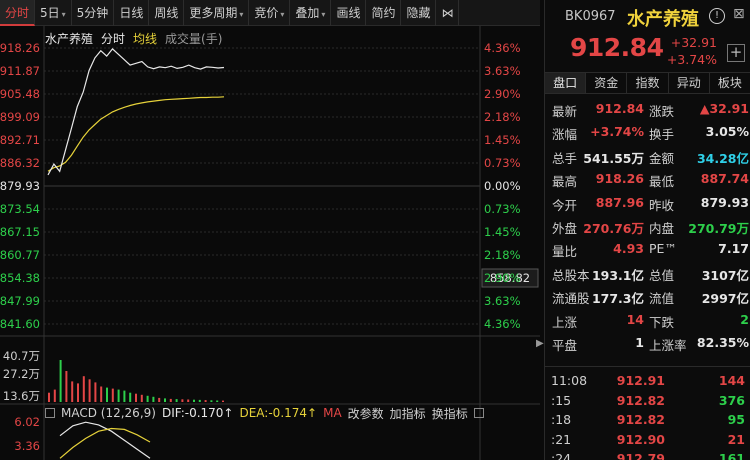 The height and width of the screenshot is (460, 750). I want to click on quote-label: 流通股, so click(571, 299).